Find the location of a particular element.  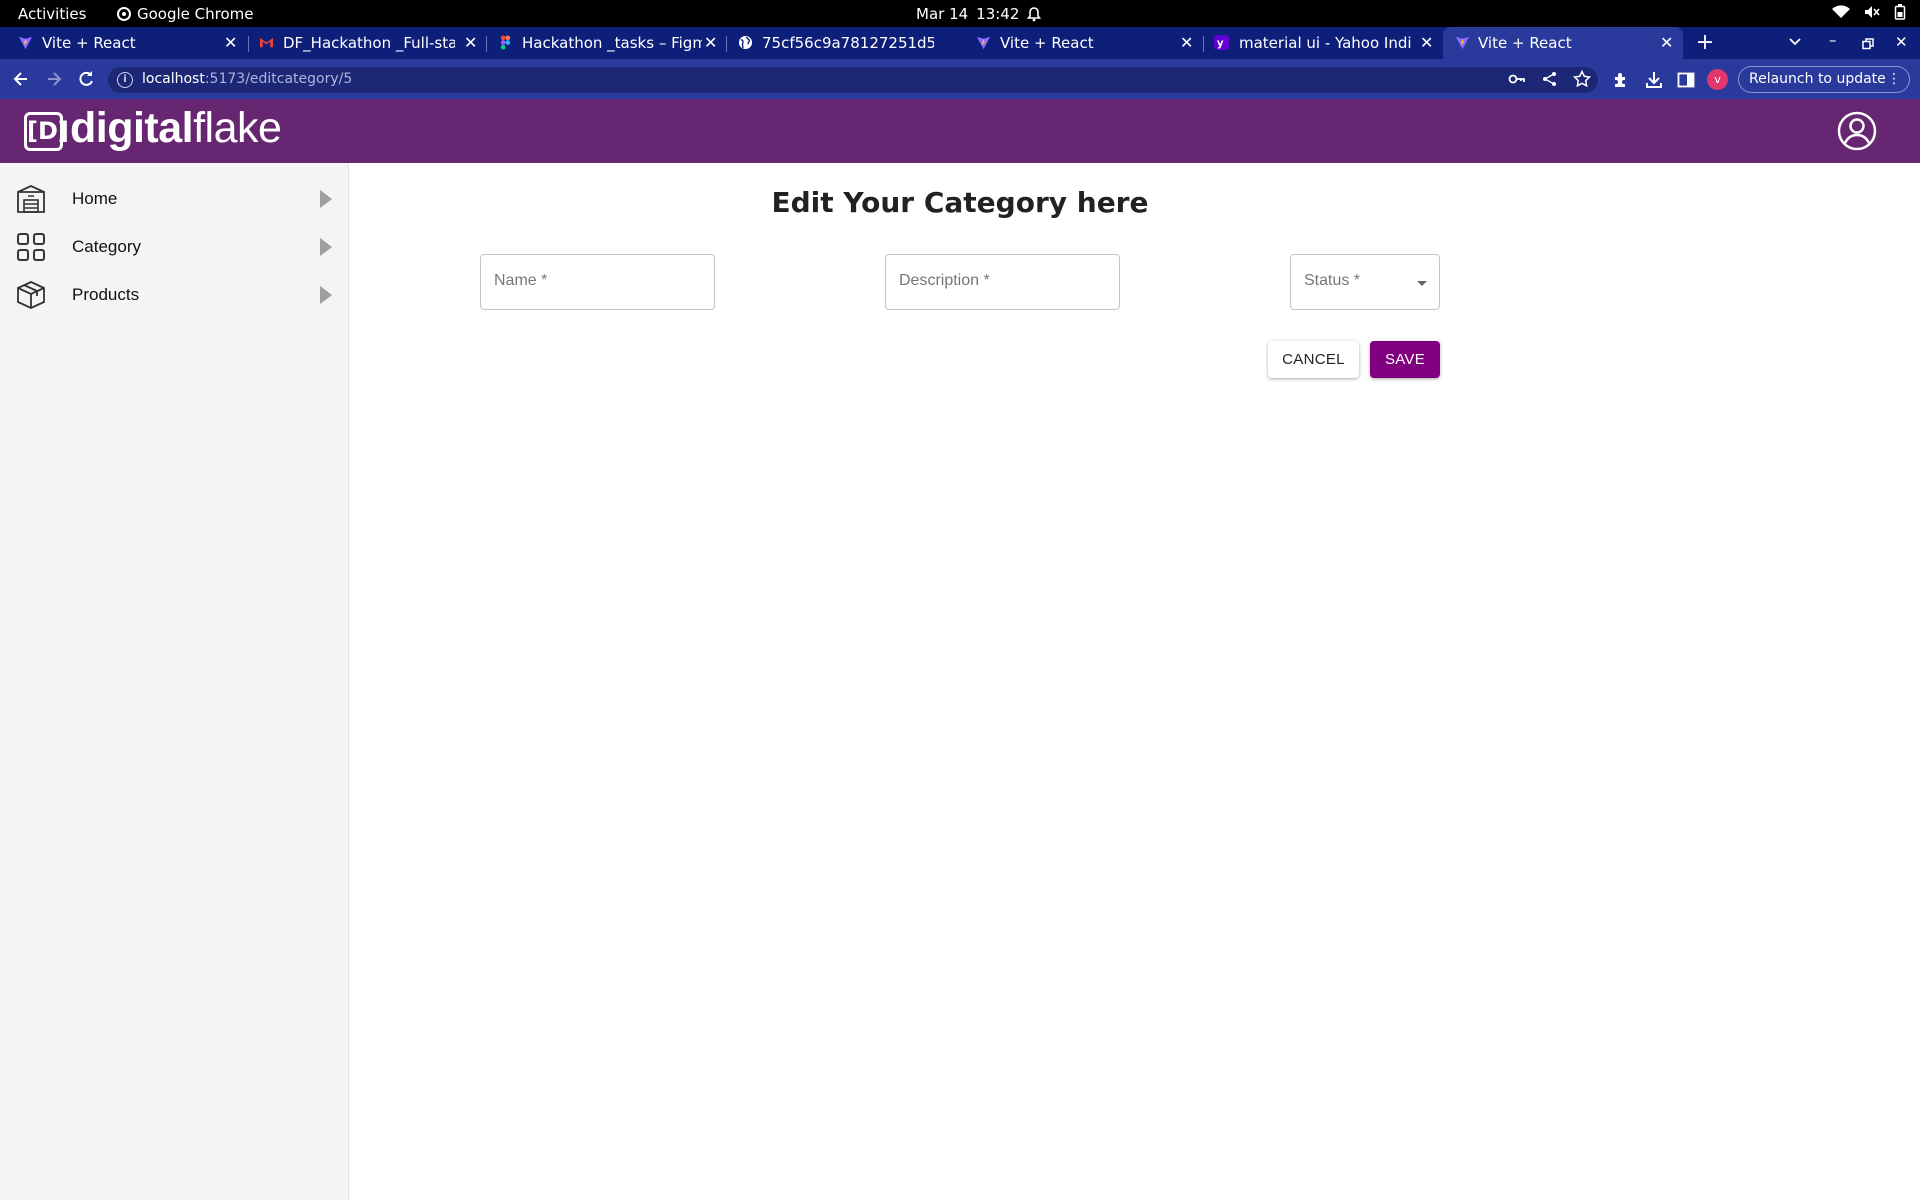

url-text: localhost:5173/editcategory/5 is located at coordinates (247, 79).